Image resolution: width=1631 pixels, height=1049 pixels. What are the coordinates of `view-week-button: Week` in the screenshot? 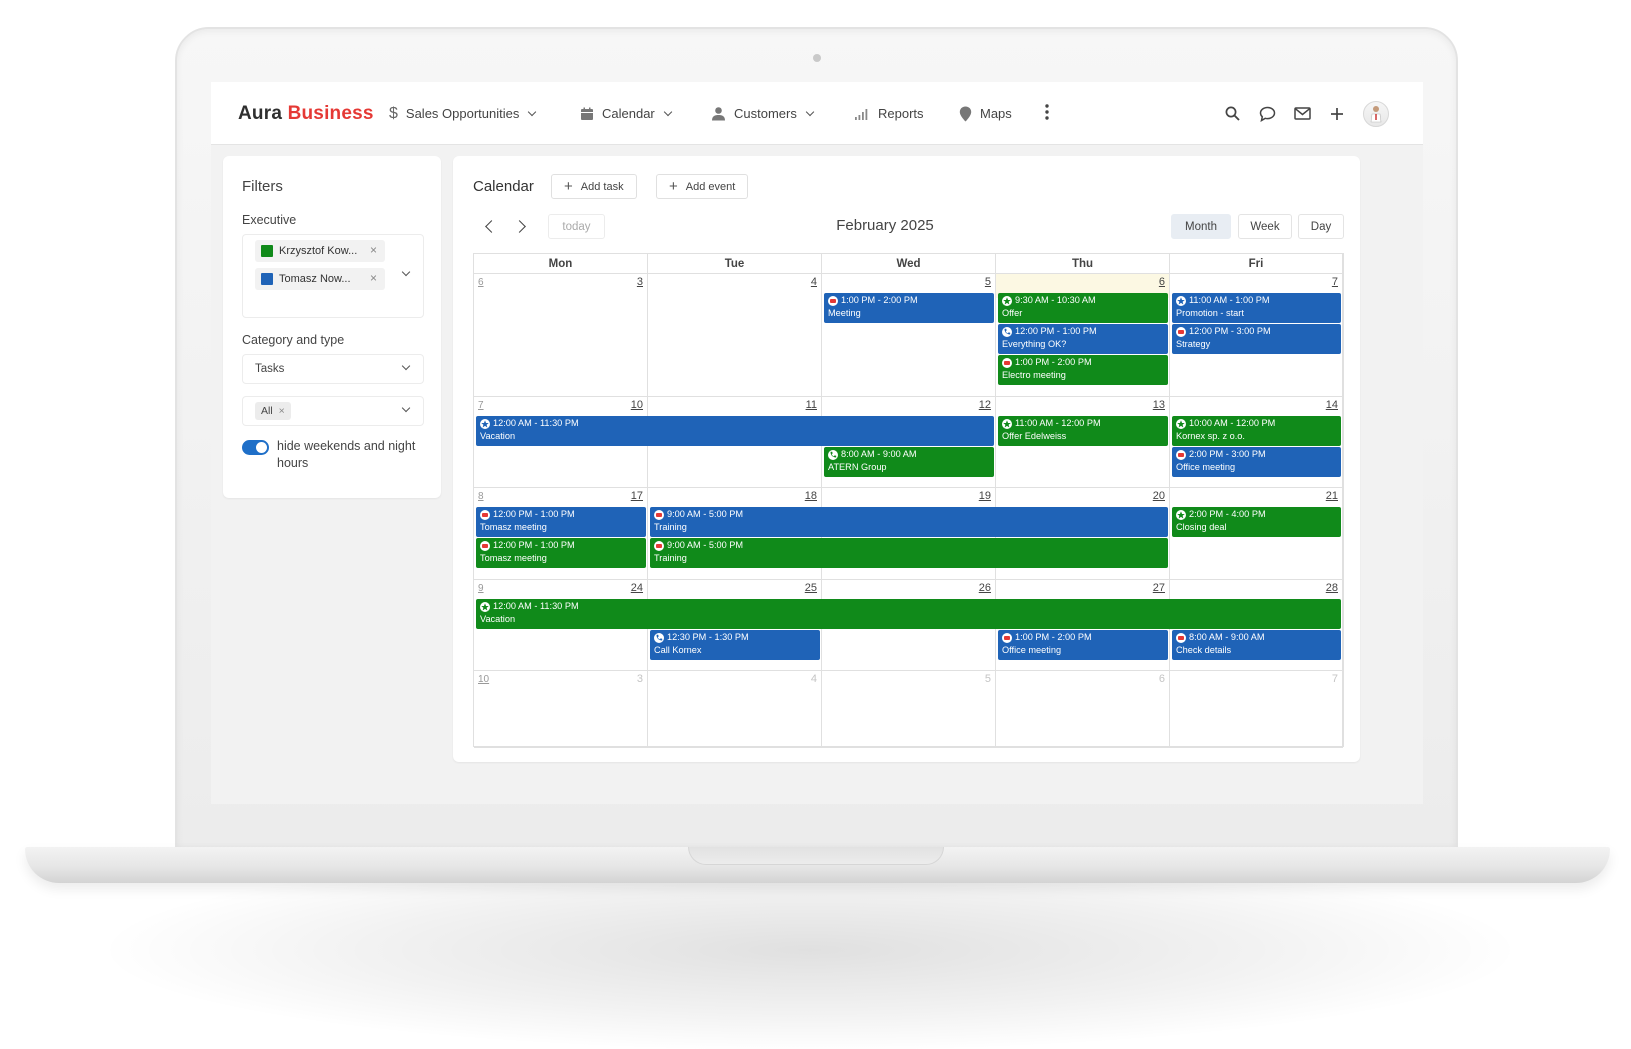 It's located at (1265, 226).